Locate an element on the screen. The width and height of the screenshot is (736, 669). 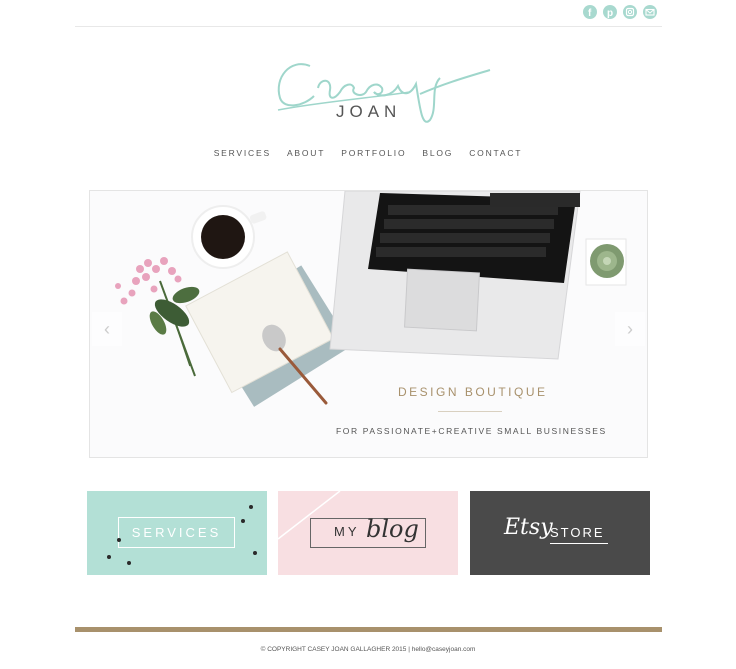
blog-tile-my: MY is located at coordinates (347, 531).